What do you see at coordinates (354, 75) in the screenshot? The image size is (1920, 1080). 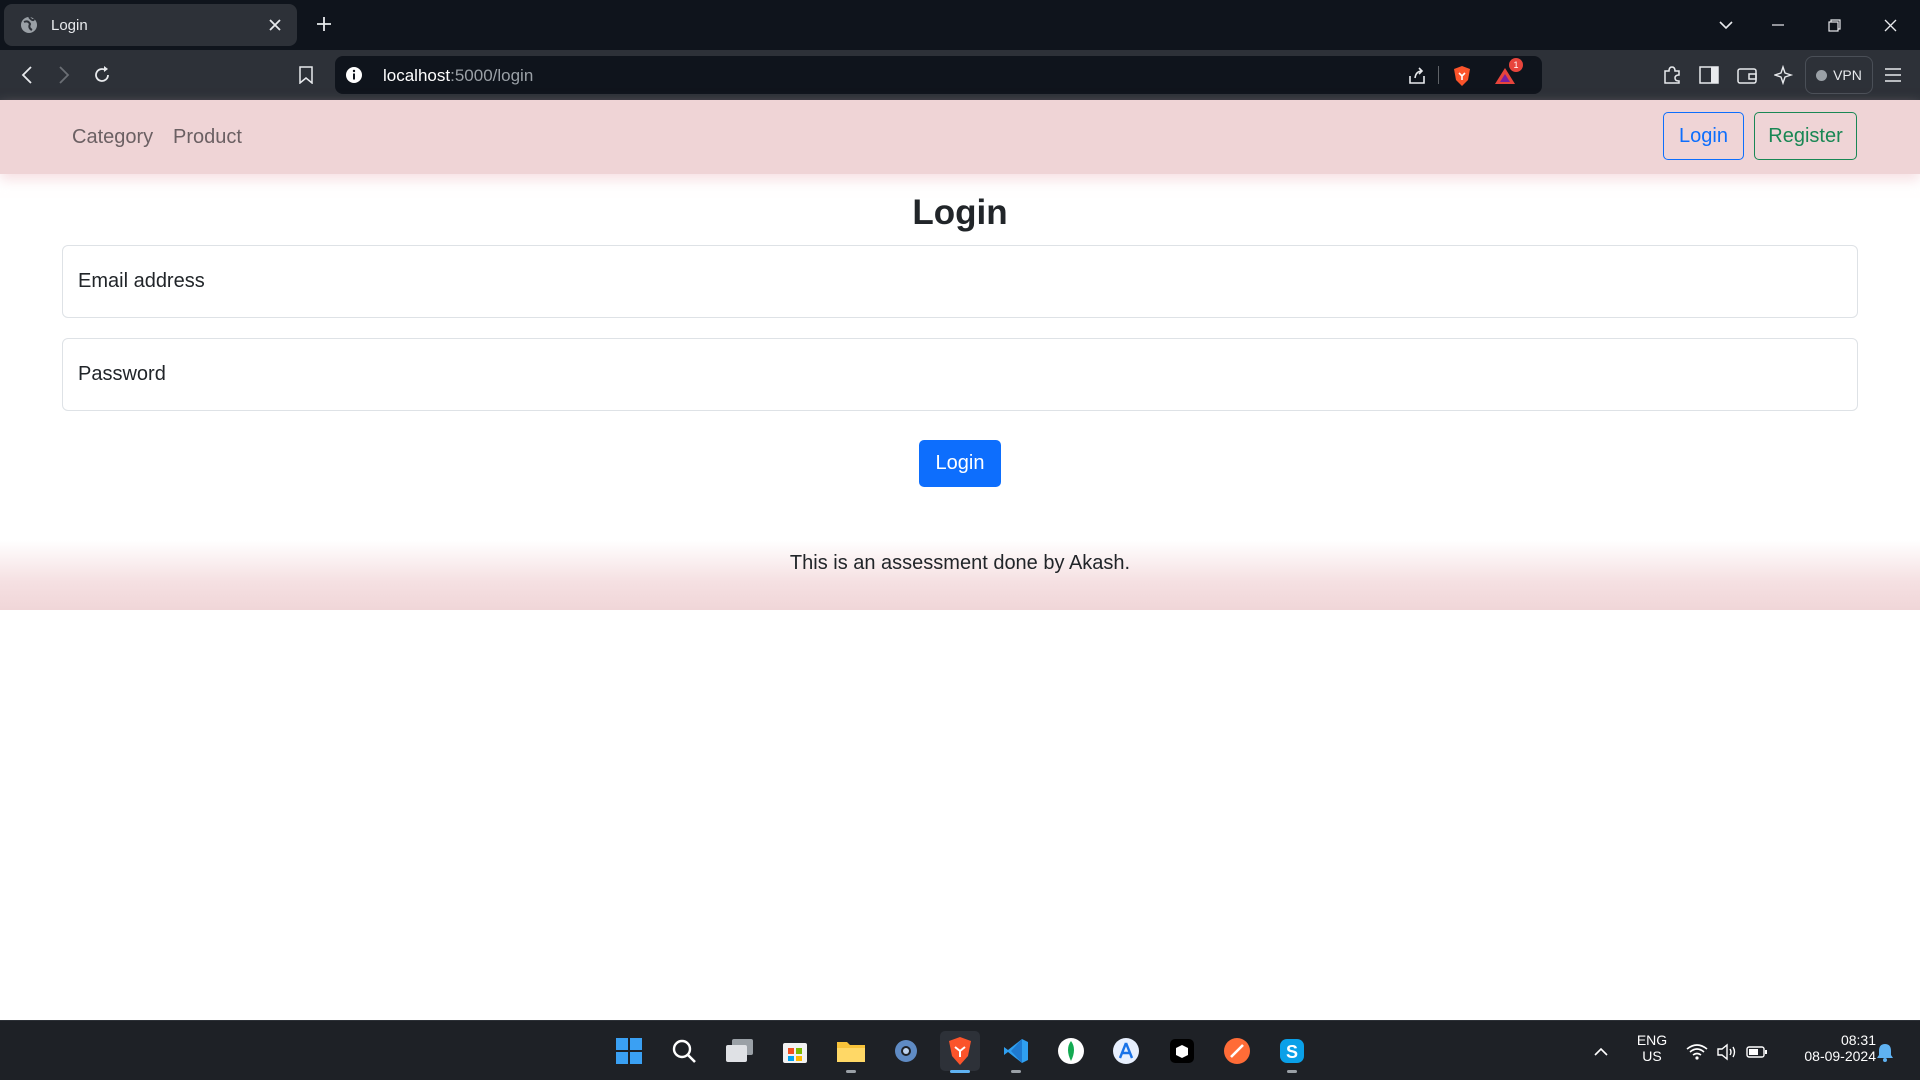 I see `site-info-icon` at bounding box center [354, 75].